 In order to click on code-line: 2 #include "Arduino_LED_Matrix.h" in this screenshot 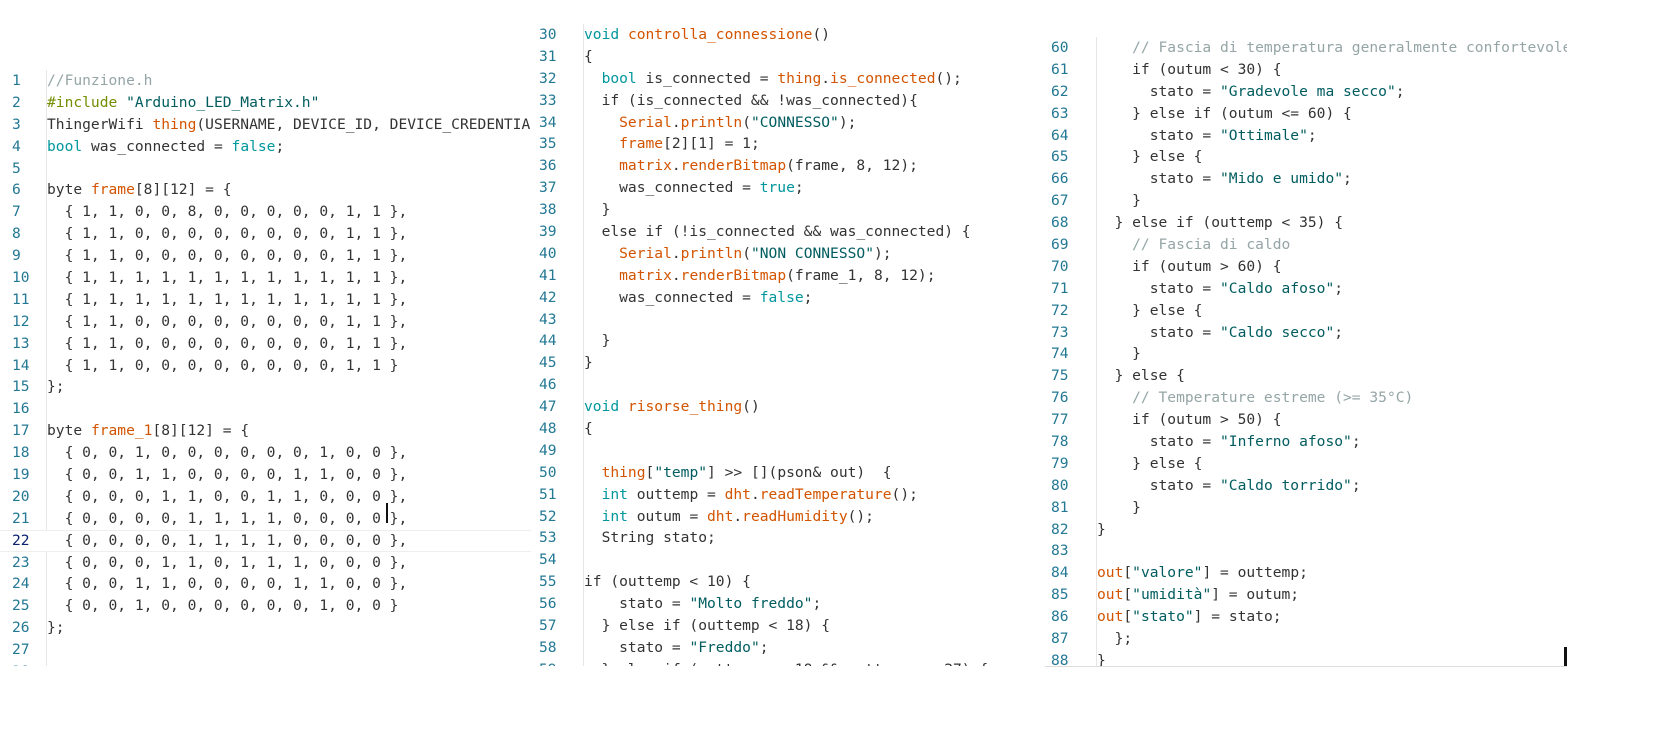, I will do `click(265, 103)`.